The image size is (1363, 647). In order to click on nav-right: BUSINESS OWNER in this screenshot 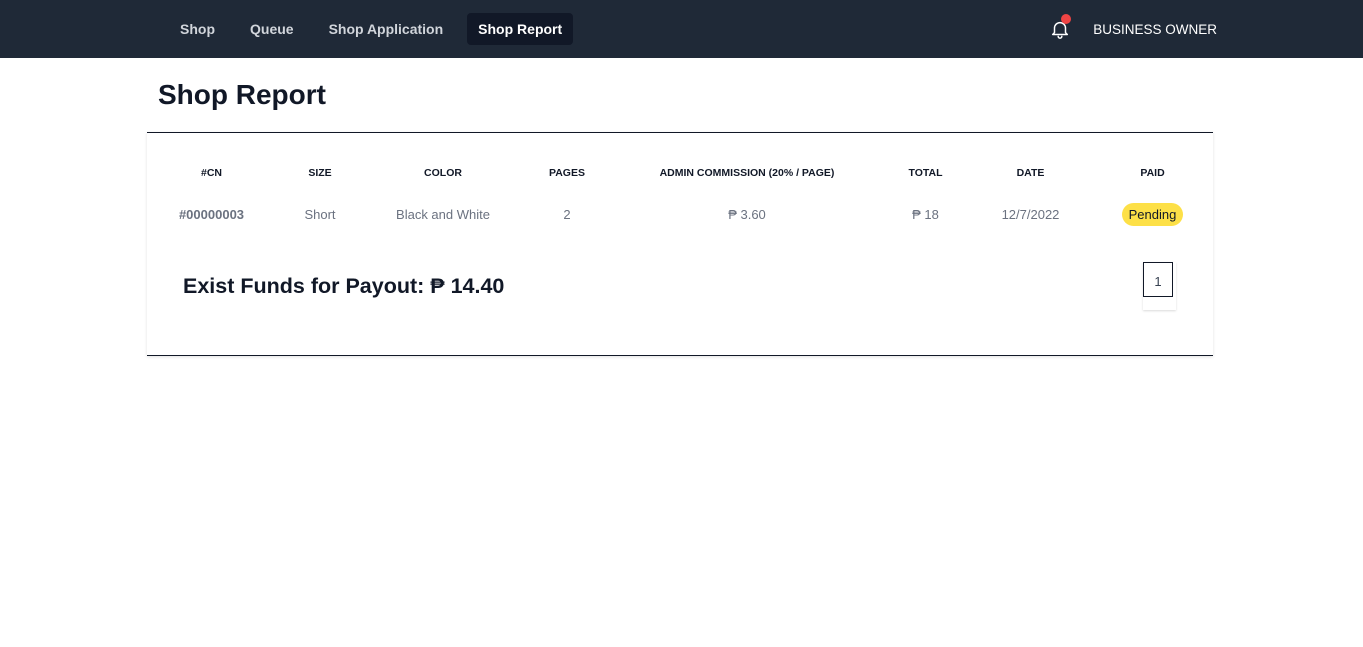, I will do `click(1133, 29)`.